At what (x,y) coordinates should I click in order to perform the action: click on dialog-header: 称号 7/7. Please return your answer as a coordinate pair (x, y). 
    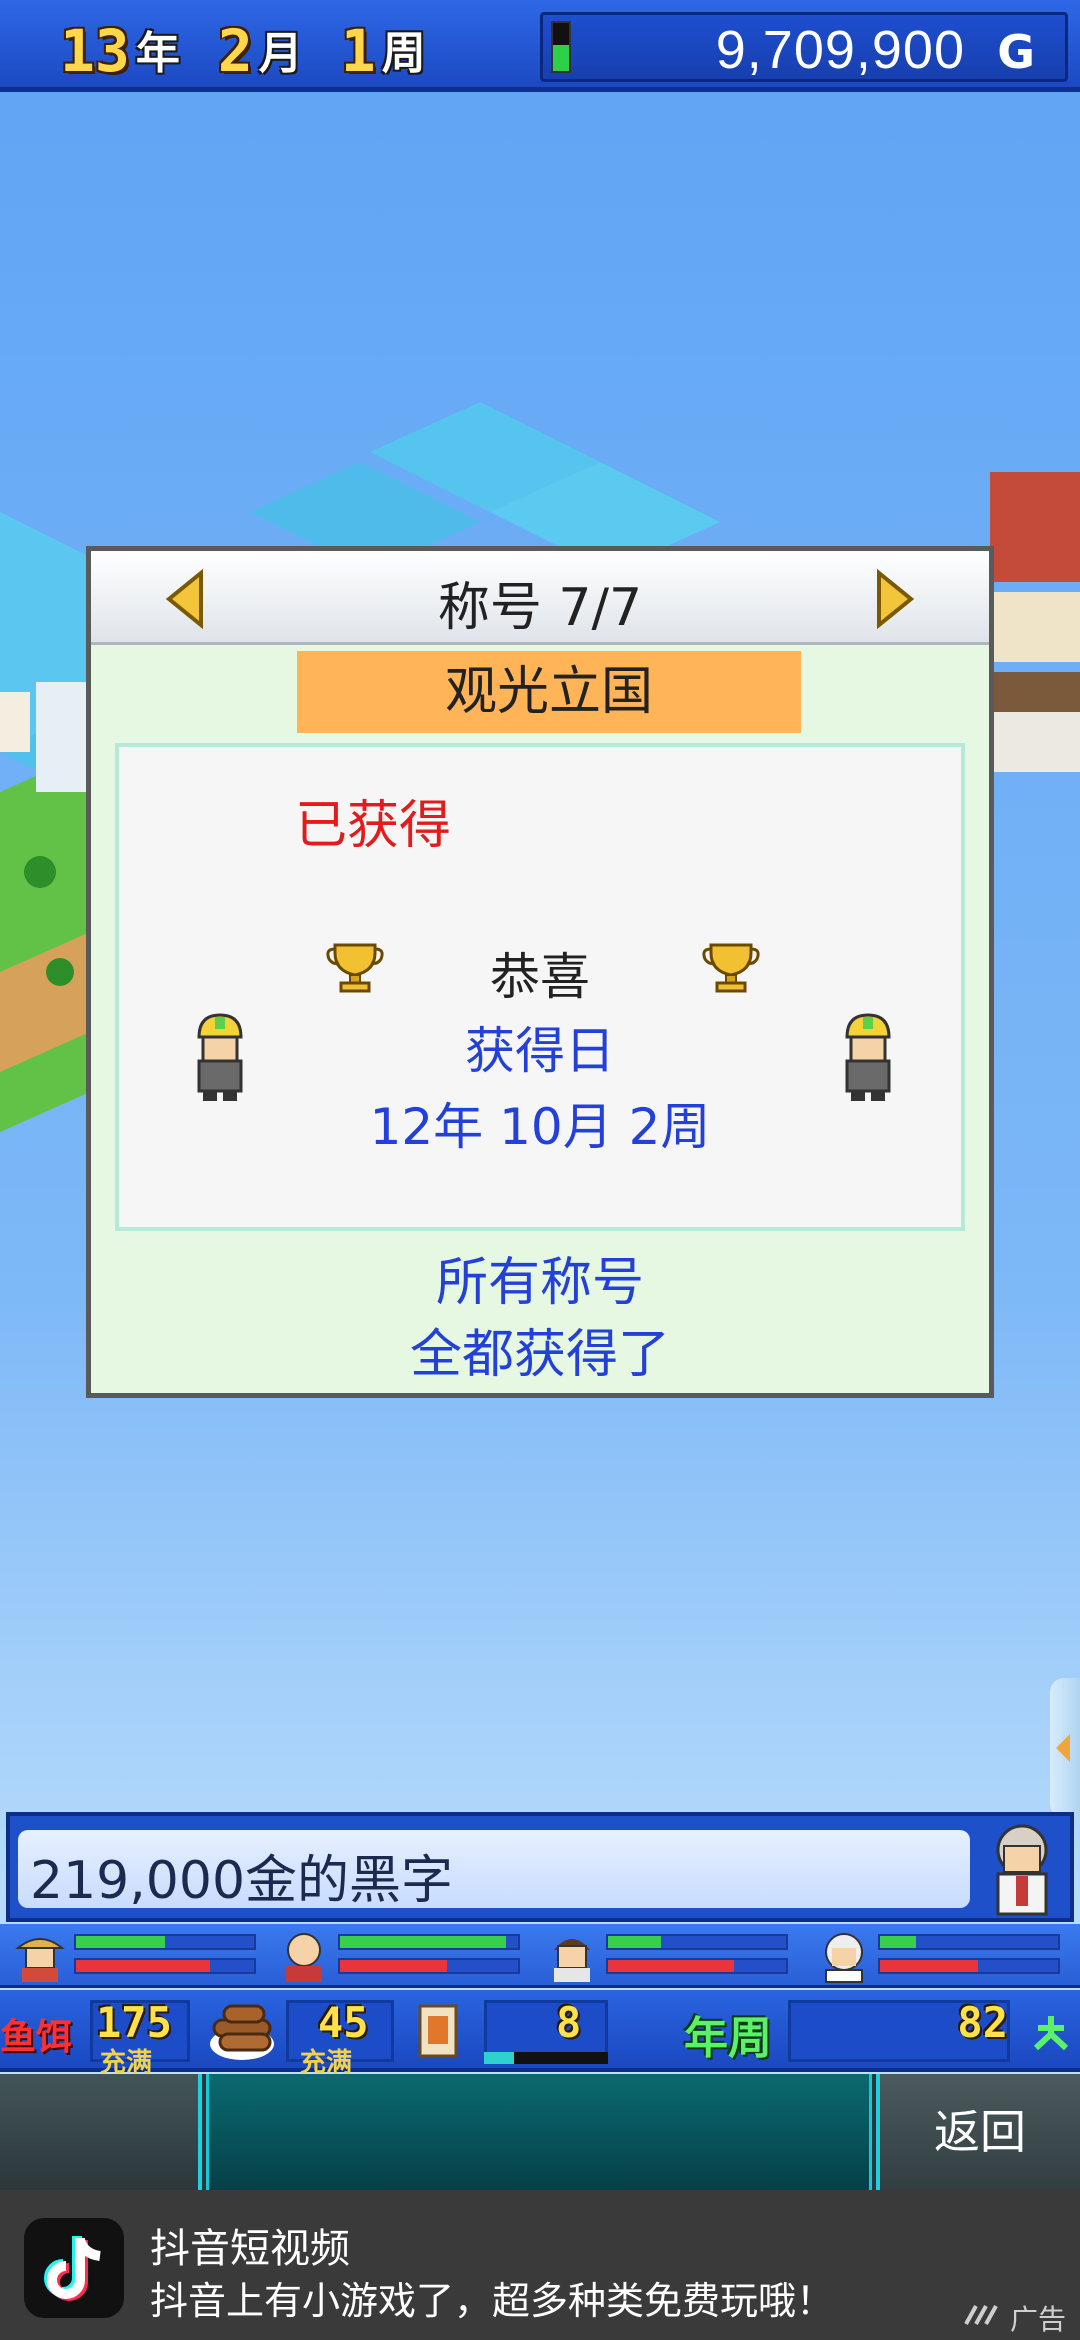
    Looking at the image, I should click on (540, 598).